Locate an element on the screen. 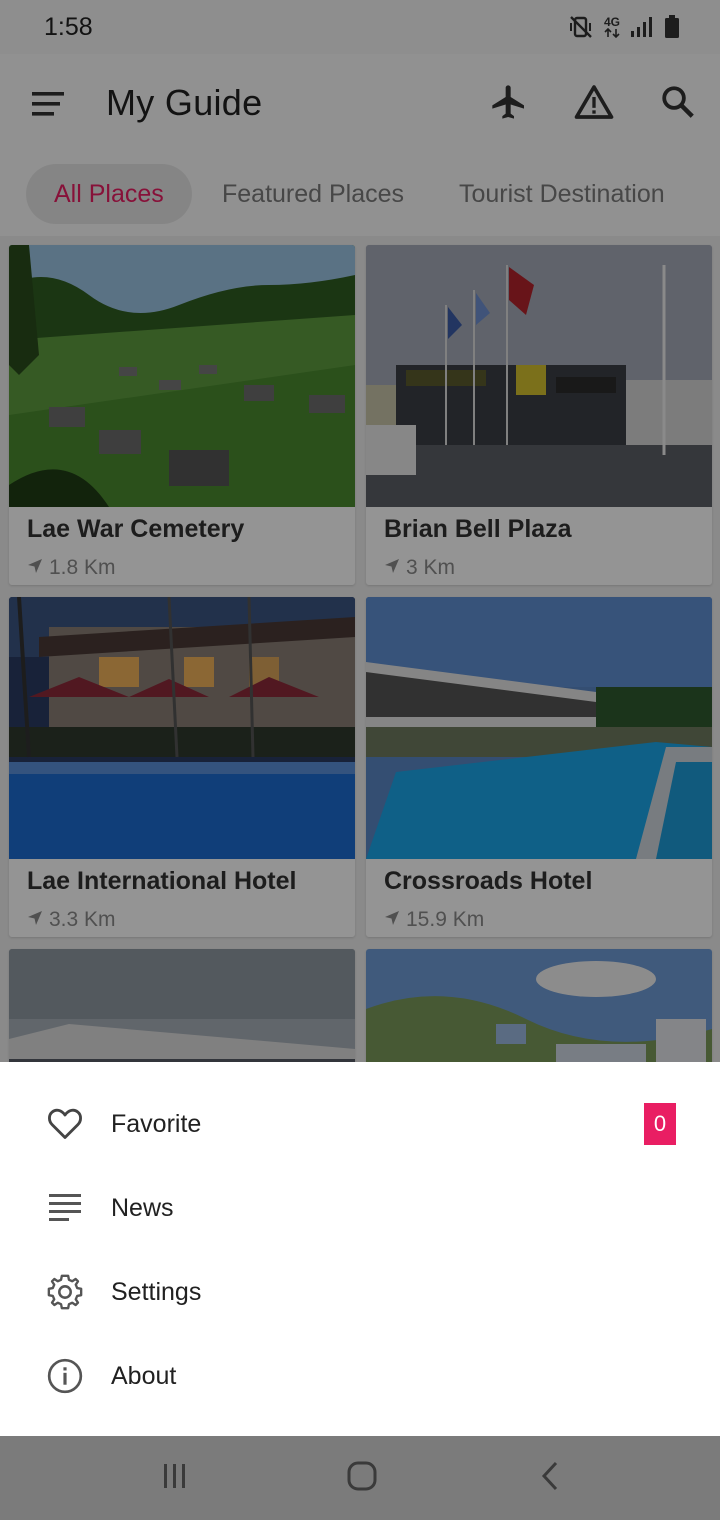 This screenshot has height=1520, width=720. home-icon is located at coordinates (362, 1478).